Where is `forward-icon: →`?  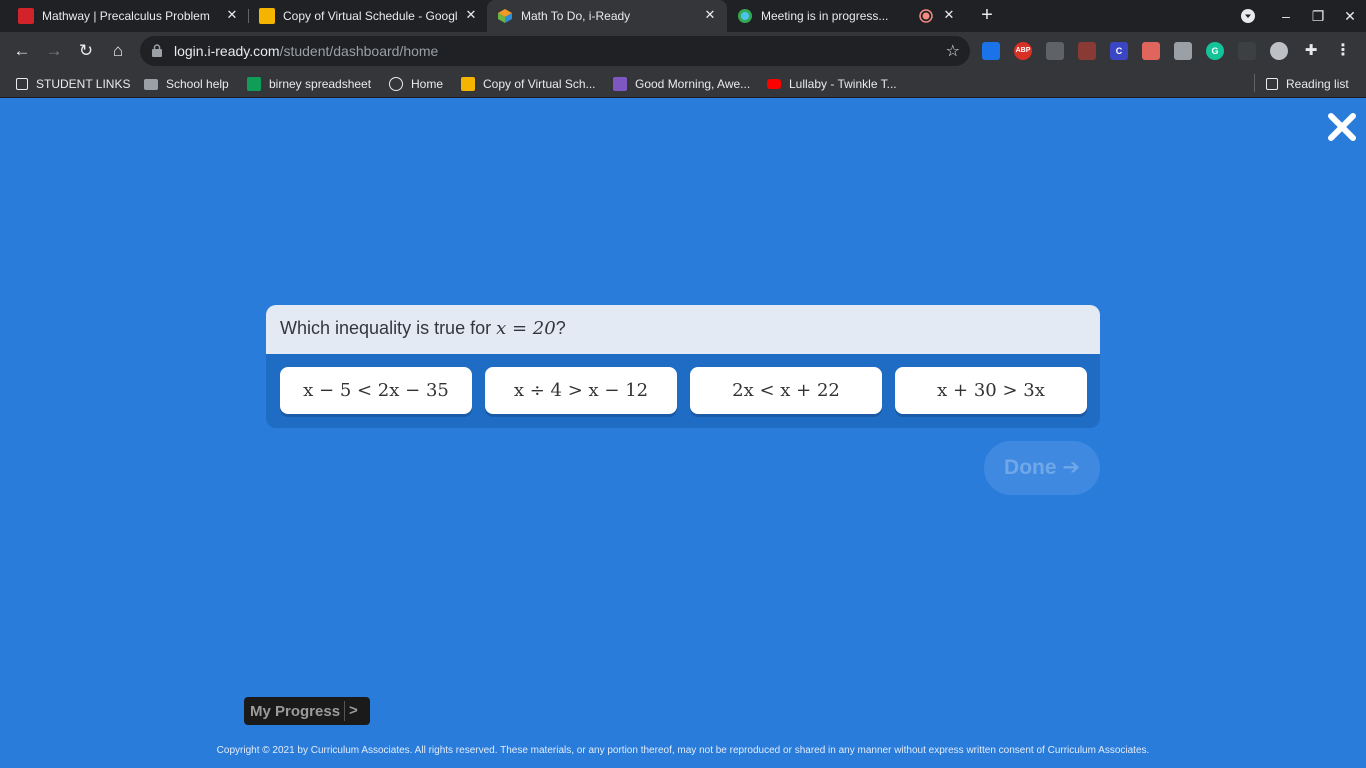 forward-icon: → is located at coordinates (54, 51).